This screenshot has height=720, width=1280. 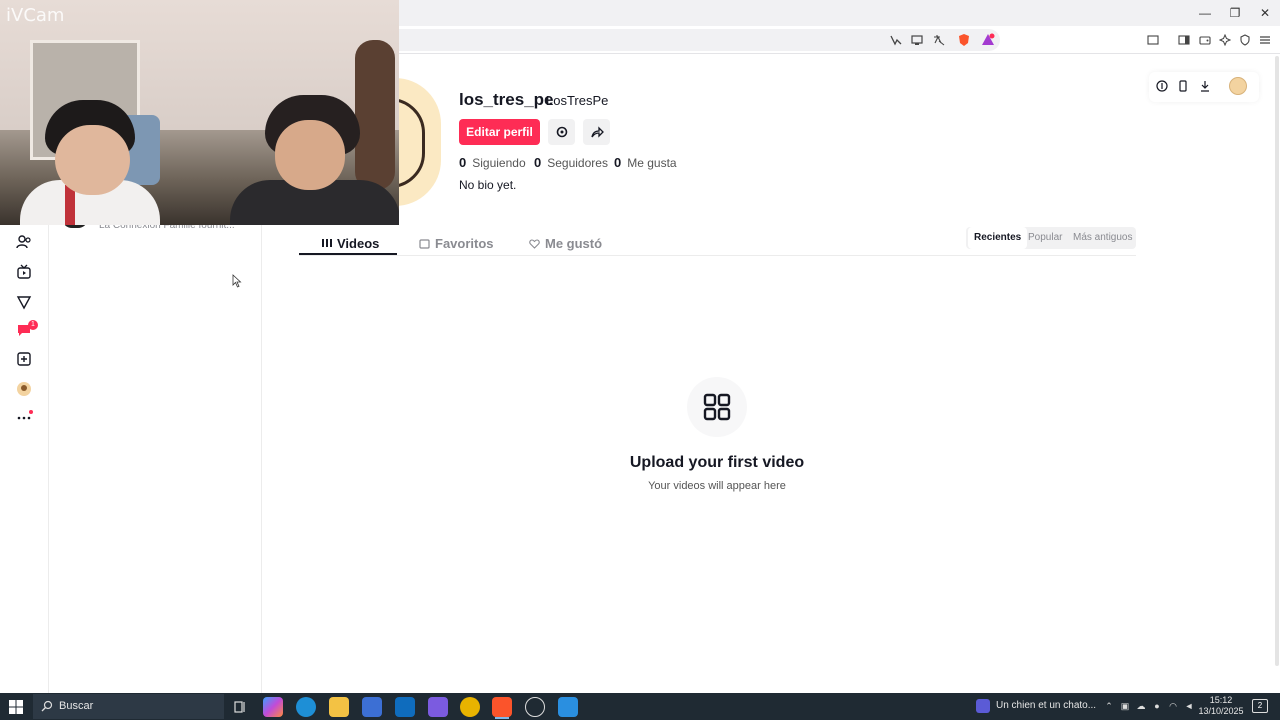 What do you see at coordinates (273, 707) in the screenshot?
I see `copilot-icon` at bounding box center [273, 707].